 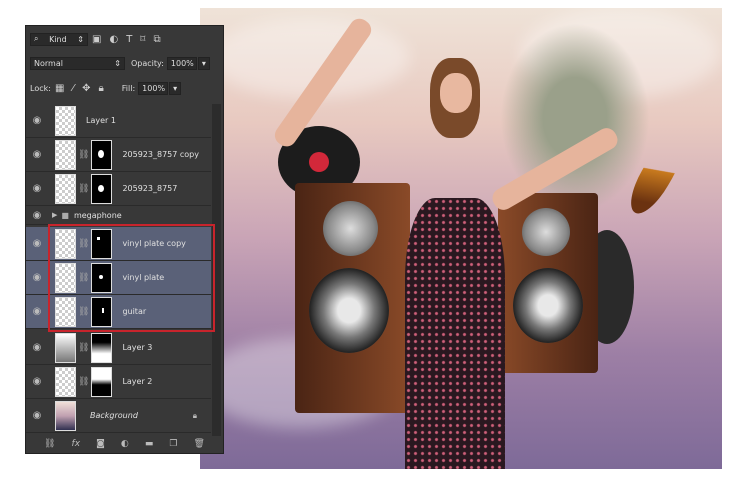 I want to click on layer-name: Layer 2, so click(x=137, y=381).